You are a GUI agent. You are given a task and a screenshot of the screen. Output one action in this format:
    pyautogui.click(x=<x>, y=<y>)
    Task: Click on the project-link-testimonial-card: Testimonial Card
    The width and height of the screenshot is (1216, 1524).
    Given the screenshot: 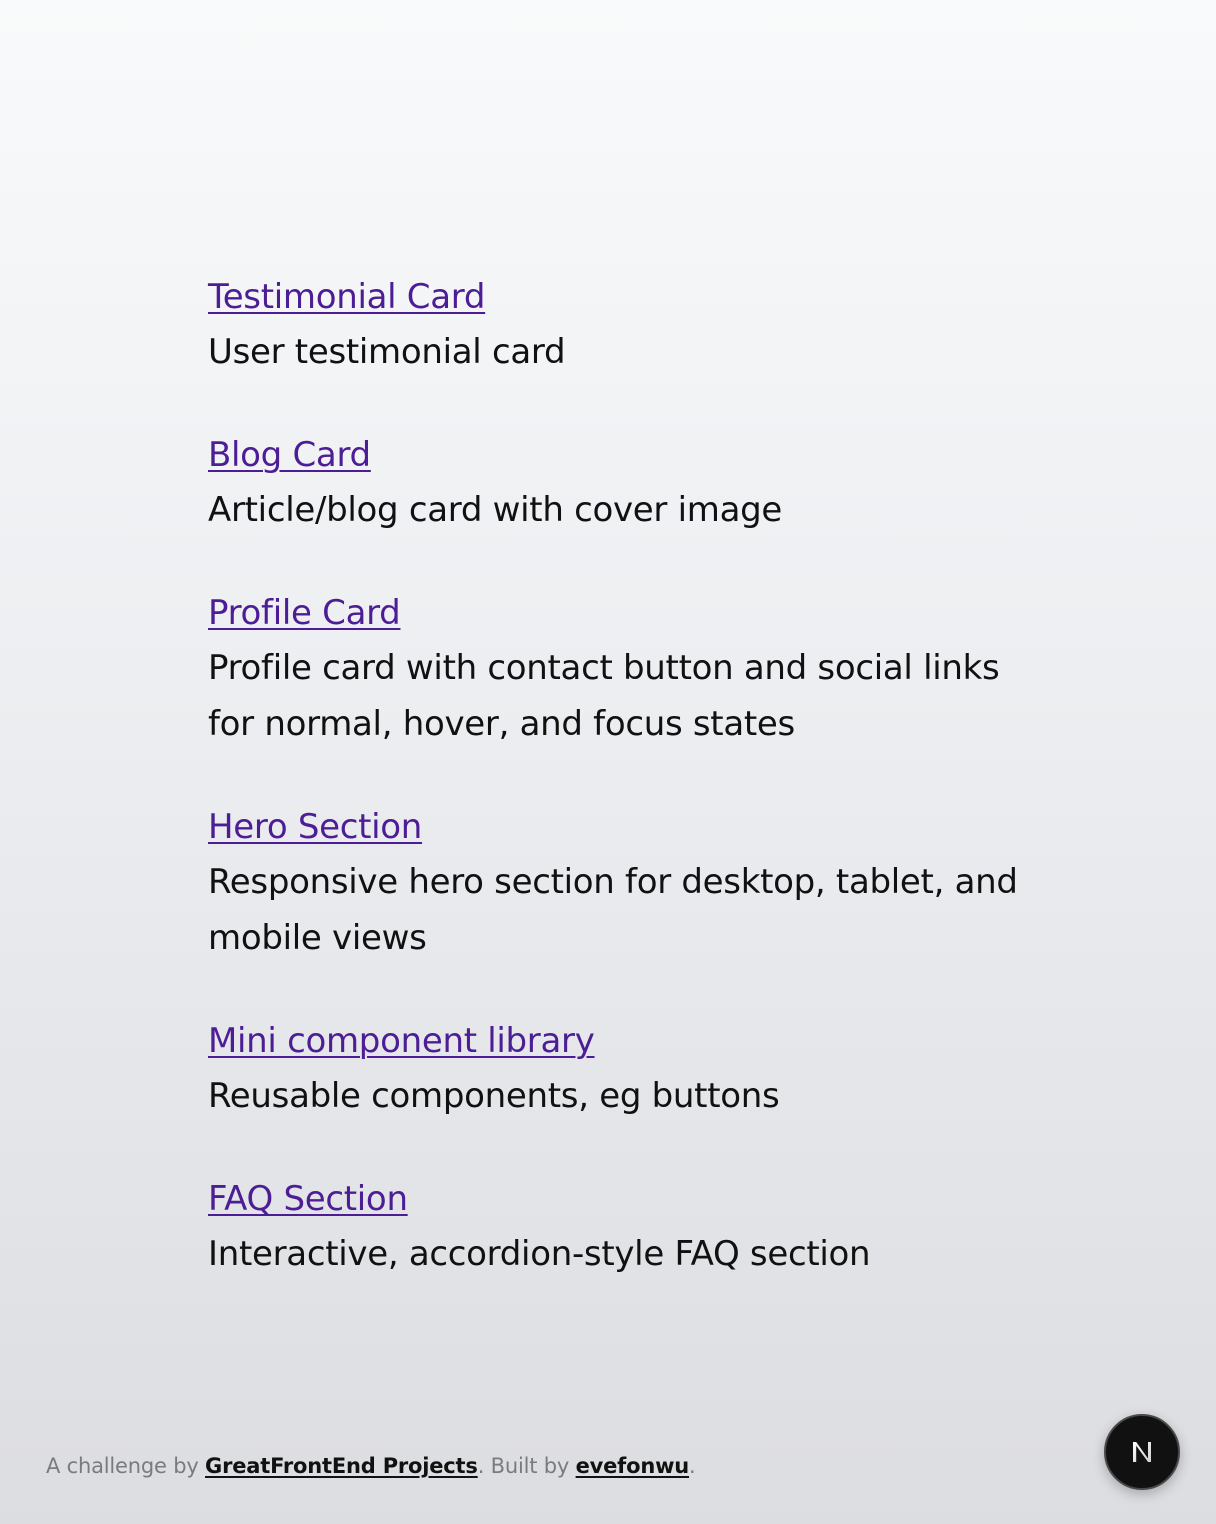 What is the action you would take?
    pyautogui.click(x=346, y=297)
    